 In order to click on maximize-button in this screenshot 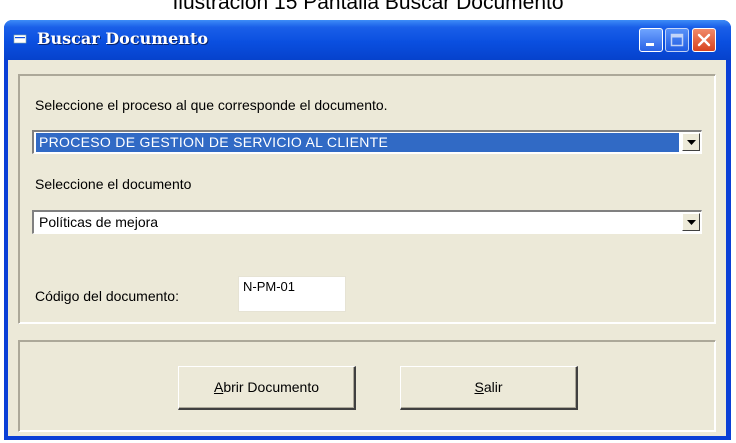, I will do `click(677, 40)`.